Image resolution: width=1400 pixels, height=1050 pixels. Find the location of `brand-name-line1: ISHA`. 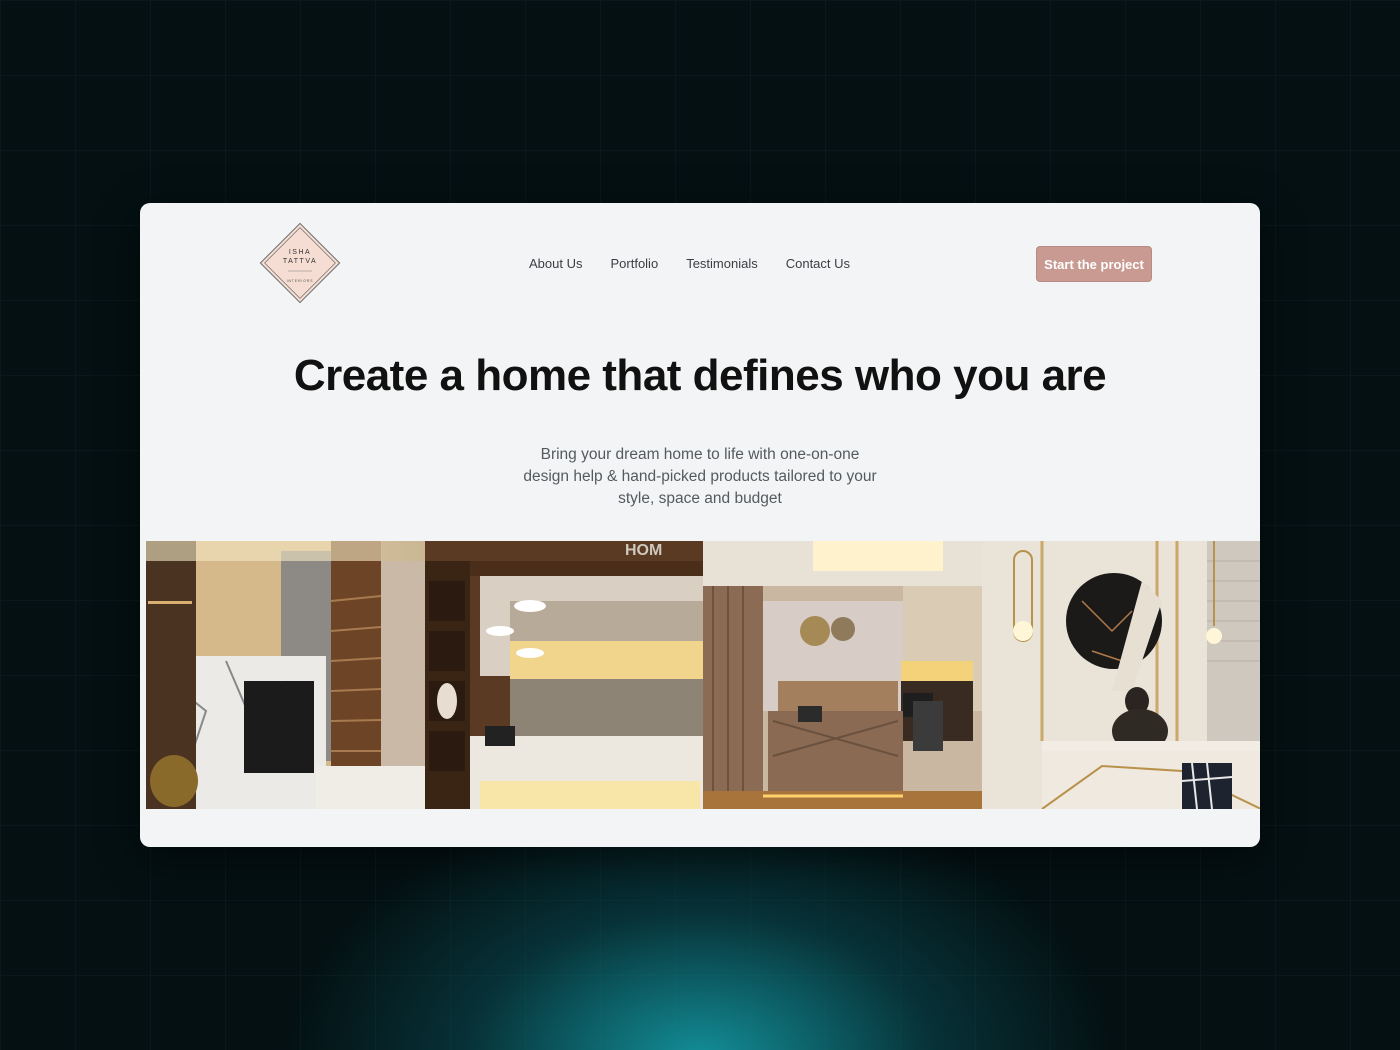

brand-name-line1: ISHA is located at coordinates (300, 252).